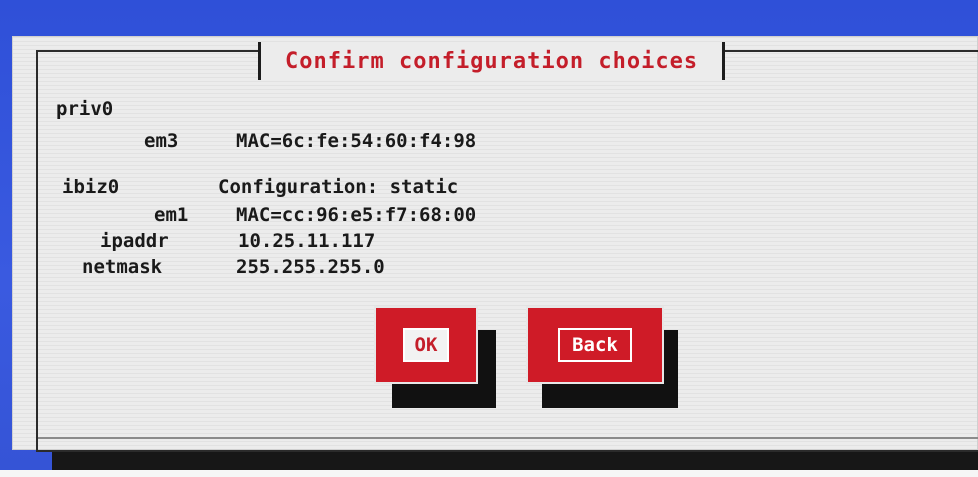  What do you see at coordinates (161, 141) in the screenshot?
I see `priv0-nic-label: em3` at bounding box center [161, 141].